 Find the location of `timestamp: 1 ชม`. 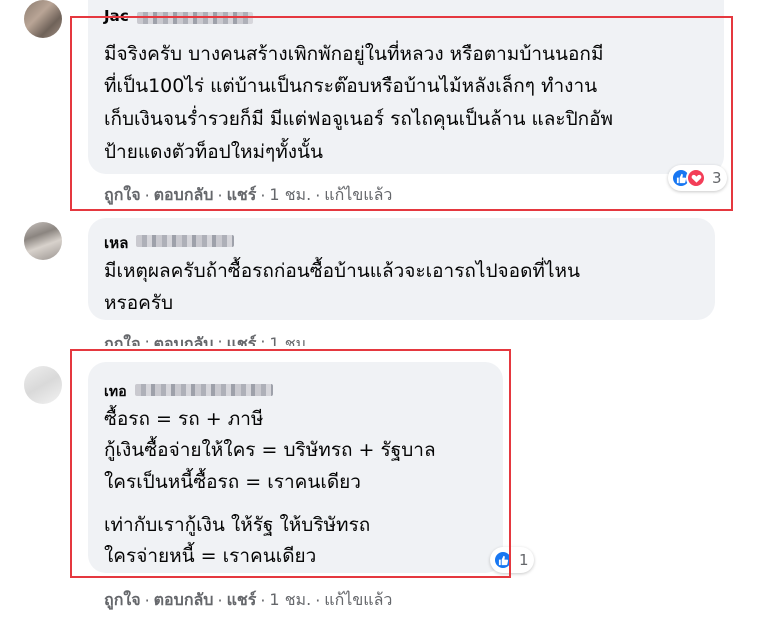

timestamp: 1 ชม is located at coordinates (287, 339).